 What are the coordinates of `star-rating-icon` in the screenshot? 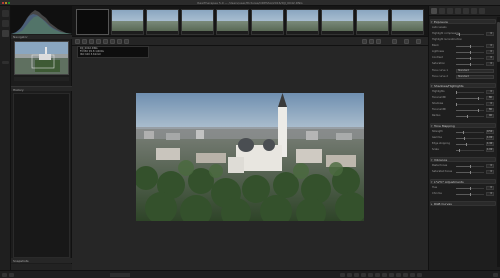 It's located at (384, 275).